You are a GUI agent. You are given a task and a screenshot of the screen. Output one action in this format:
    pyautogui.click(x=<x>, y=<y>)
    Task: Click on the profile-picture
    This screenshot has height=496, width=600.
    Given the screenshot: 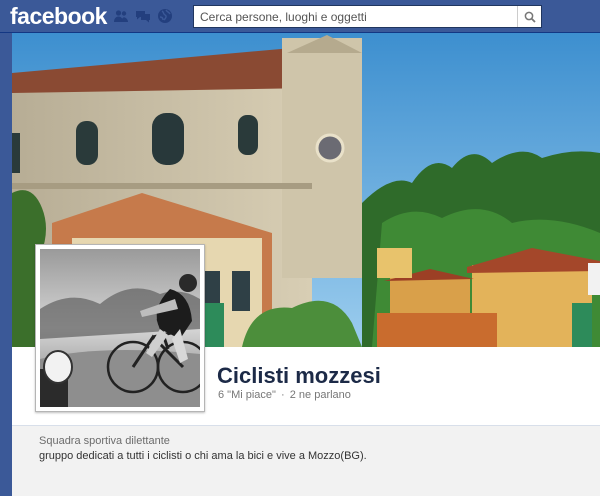 What is the action you would take?
    pyautogui.click(x=122, y=328)
    